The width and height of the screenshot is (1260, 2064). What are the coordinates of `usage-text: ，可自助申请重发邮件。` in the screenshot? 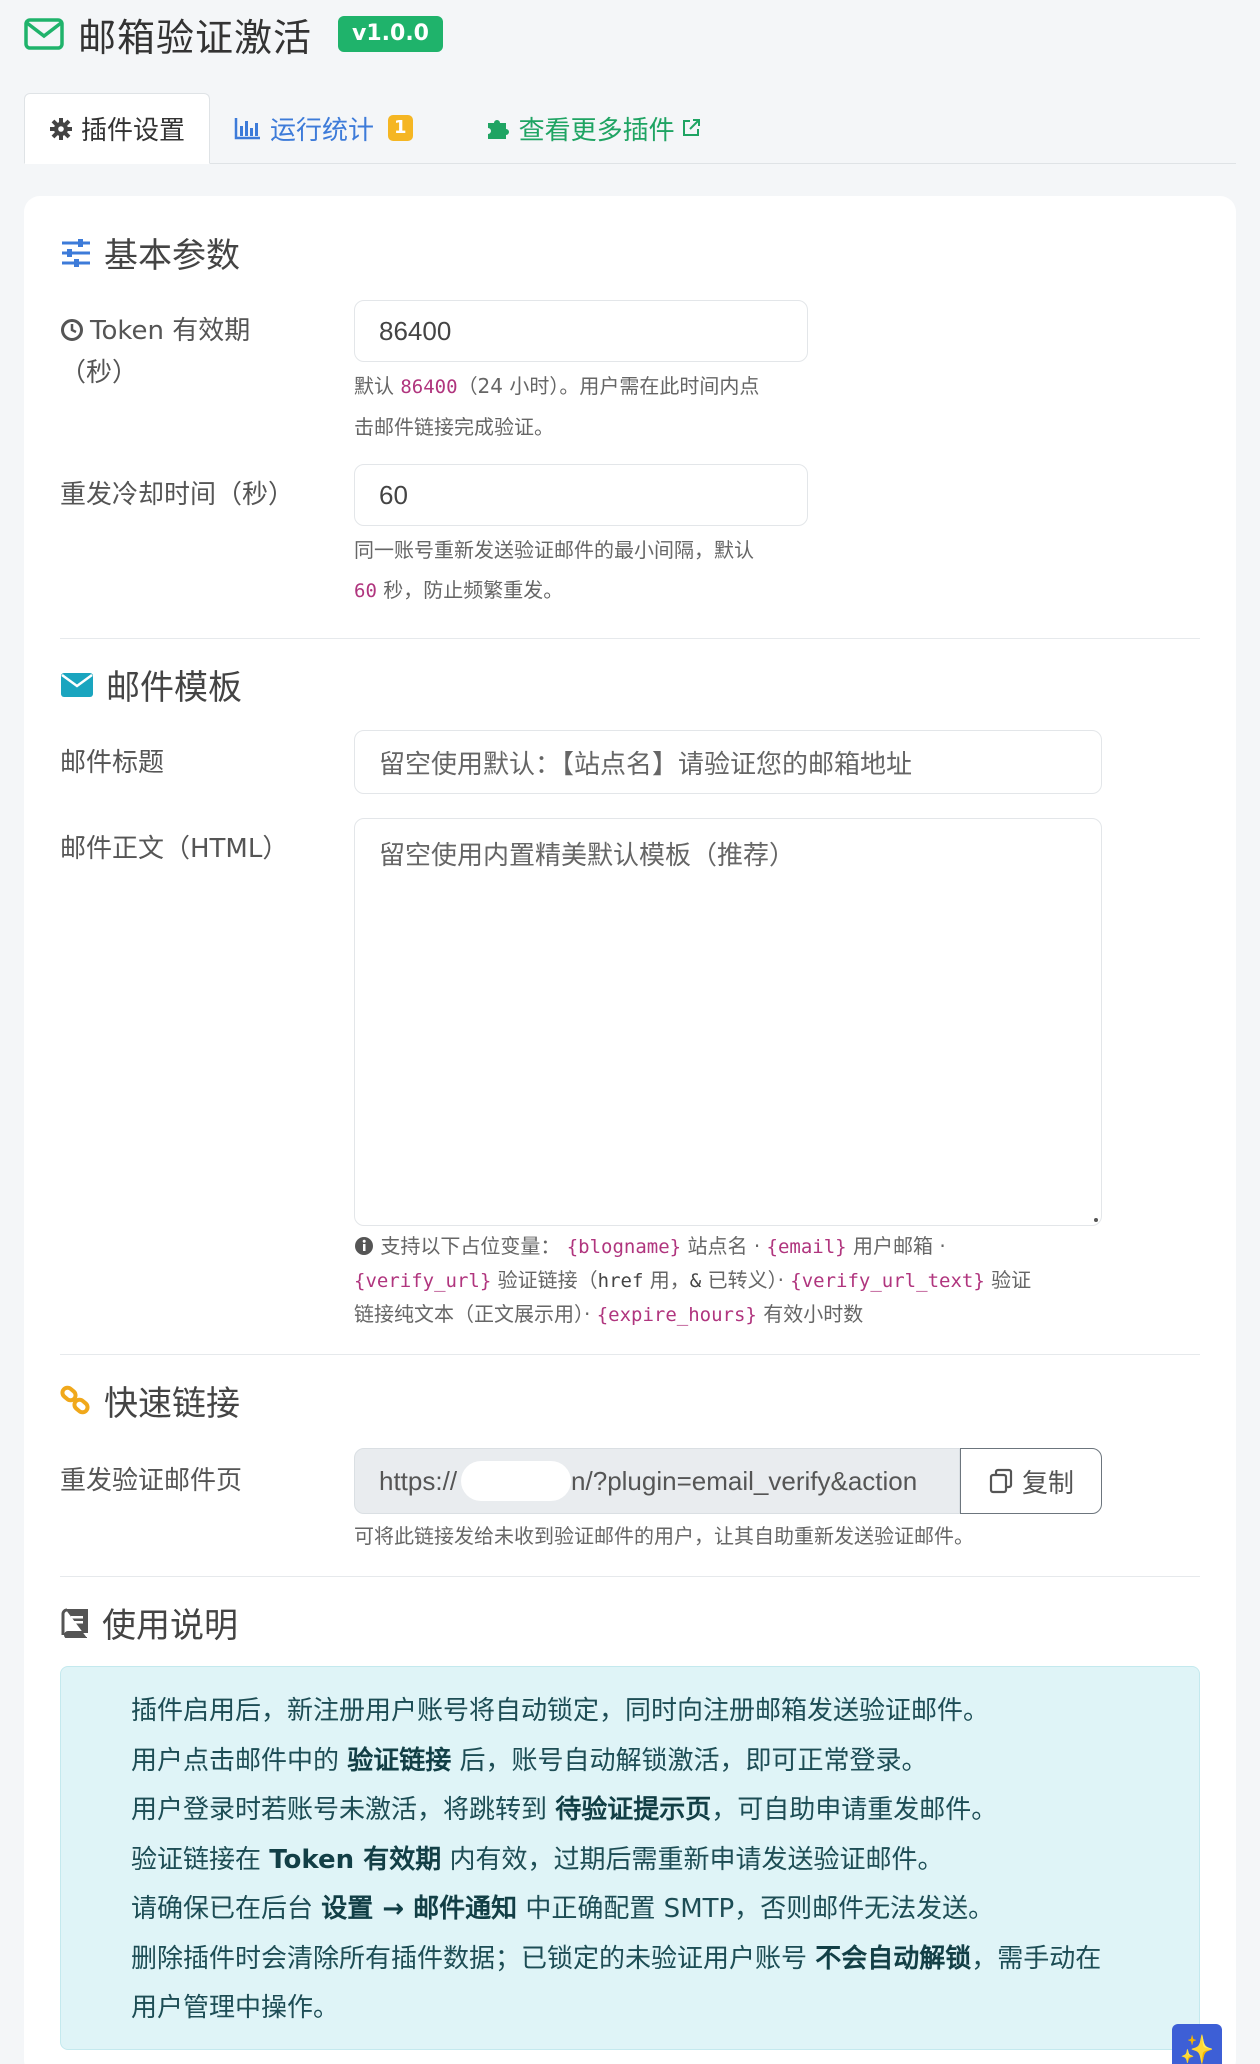 It's located at (854, 1810).